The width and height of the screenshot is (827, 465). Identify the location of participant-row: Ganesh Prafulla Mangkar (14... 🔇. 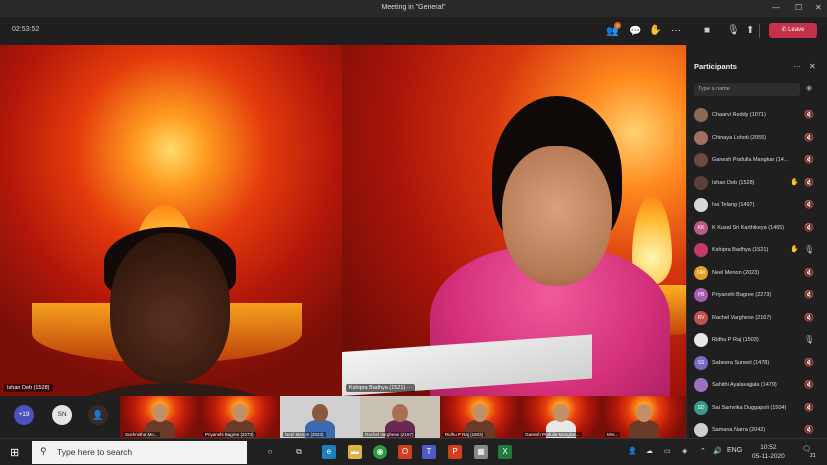
(756, 161).